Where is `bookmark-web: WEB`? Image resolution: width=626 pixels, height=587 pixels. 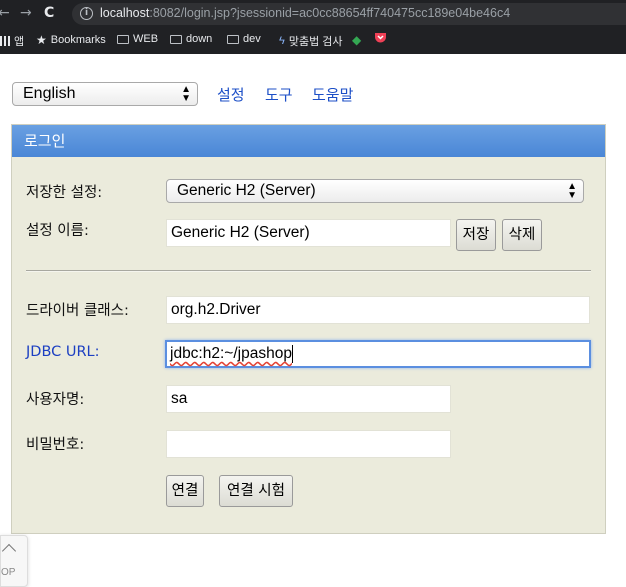 bookmark-web: WEB is located at coordinates (137, 39).